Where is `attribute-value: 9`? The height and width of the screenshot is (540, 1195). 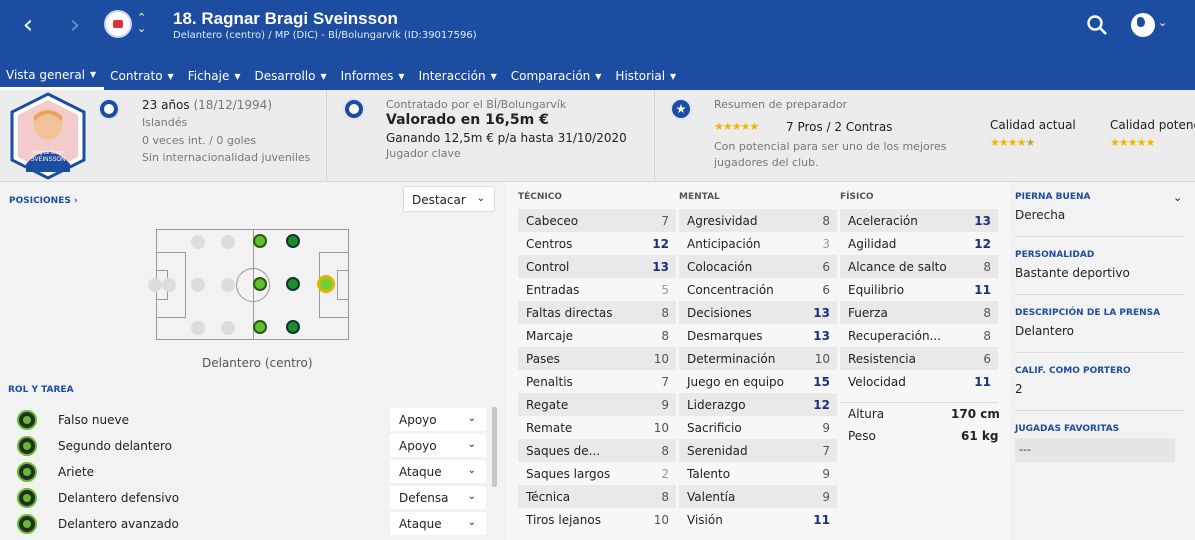
attribute-value: 9 is located at coordinates (826, 497).